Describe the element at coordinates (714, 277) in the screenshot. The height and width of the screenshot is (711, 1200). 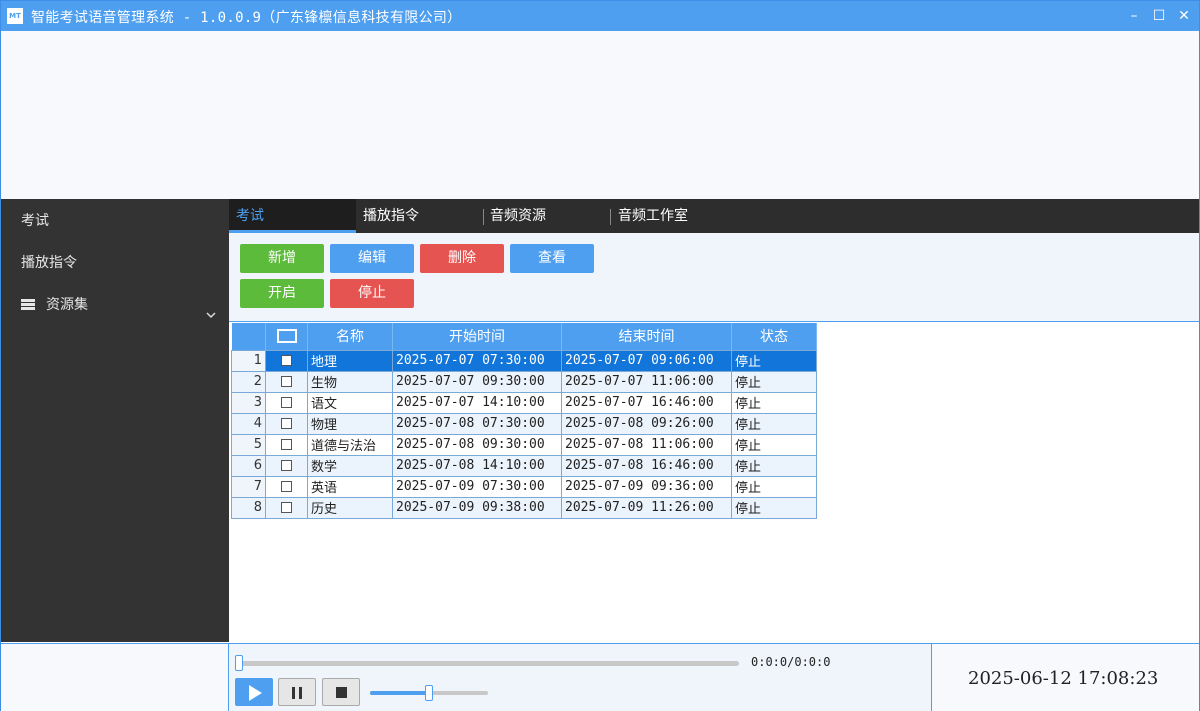
I see `toolbar: 新增 编辑 删除 查看 开启 停止` at that location.